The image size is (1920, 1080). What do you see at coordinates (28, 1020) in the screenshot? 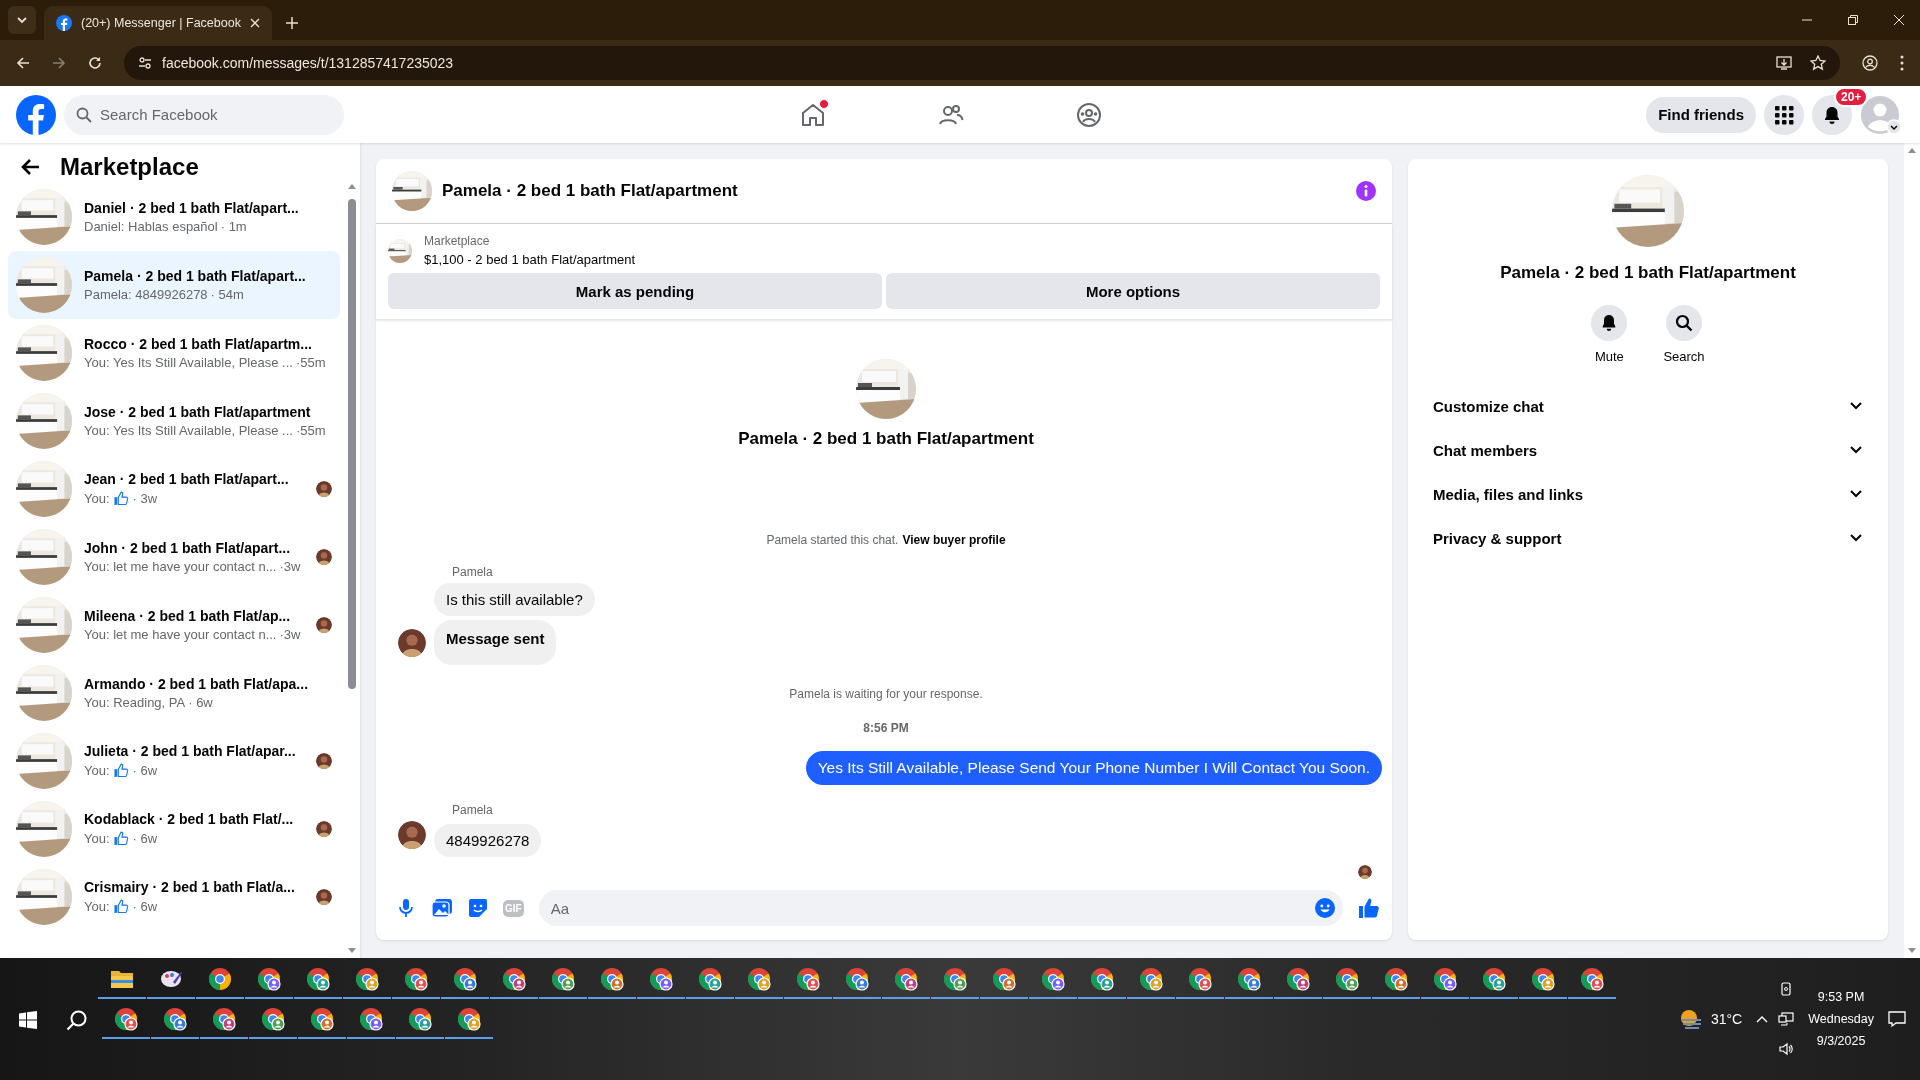
I see `windows-logo-icon` at bounding box center [28, 1020].